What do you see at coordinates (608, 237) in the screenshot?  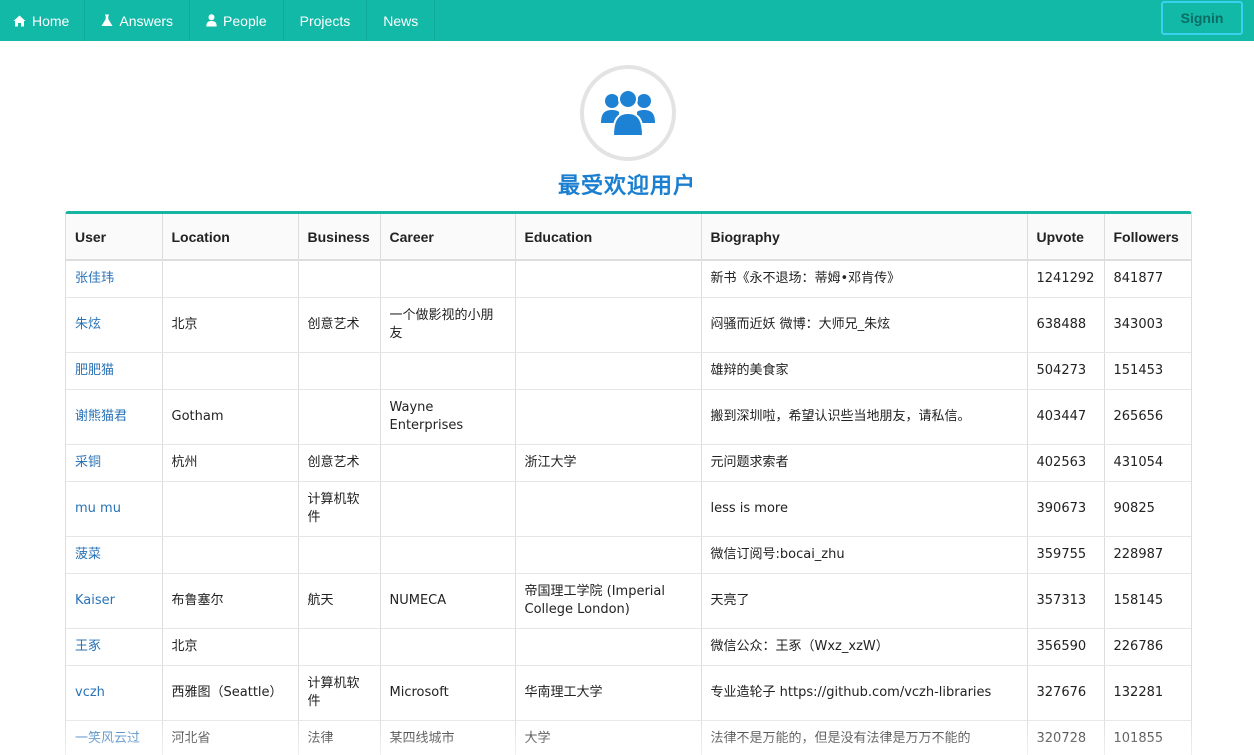 I see `column-header-education: Education` at bounding box center [608, 237].